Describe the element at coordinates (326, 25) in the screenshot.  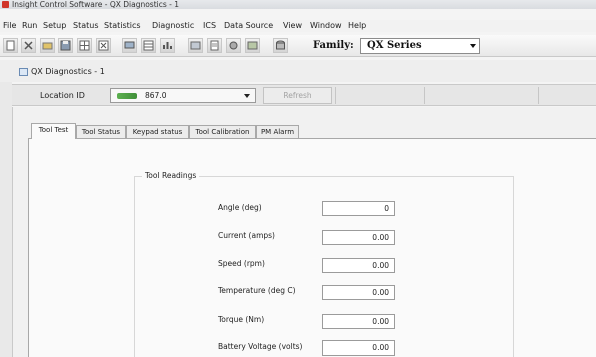
I see `menu-window: Window` at that location.